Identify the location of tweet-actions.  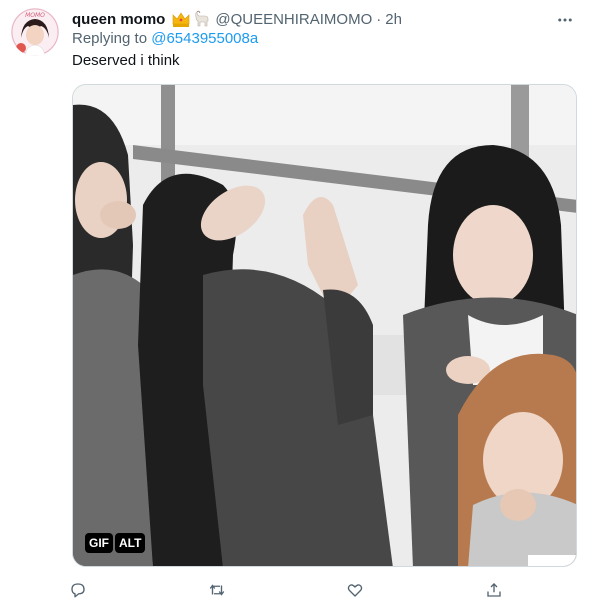
(286, 590).